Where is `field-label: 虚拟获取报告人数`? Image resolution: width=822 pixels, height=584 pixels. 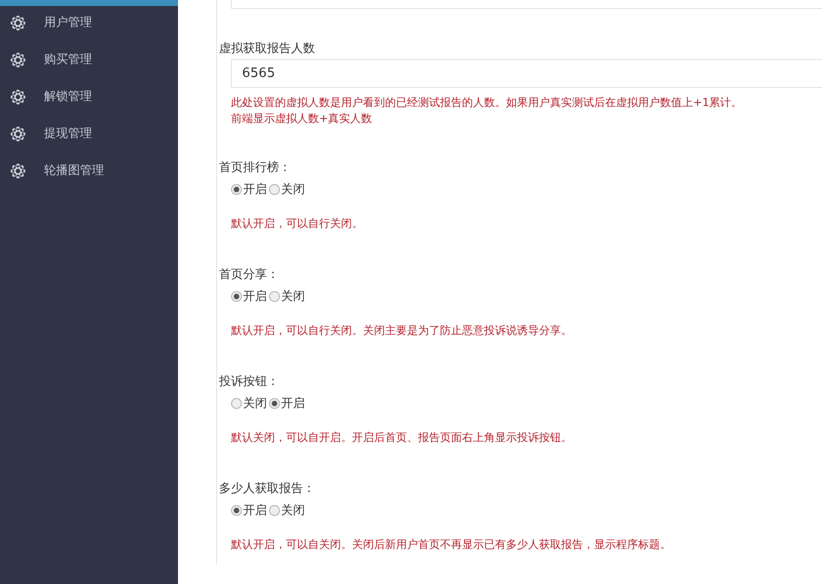
field-label: 虚拟获取报告人数 is located at coordinates (267, 48).